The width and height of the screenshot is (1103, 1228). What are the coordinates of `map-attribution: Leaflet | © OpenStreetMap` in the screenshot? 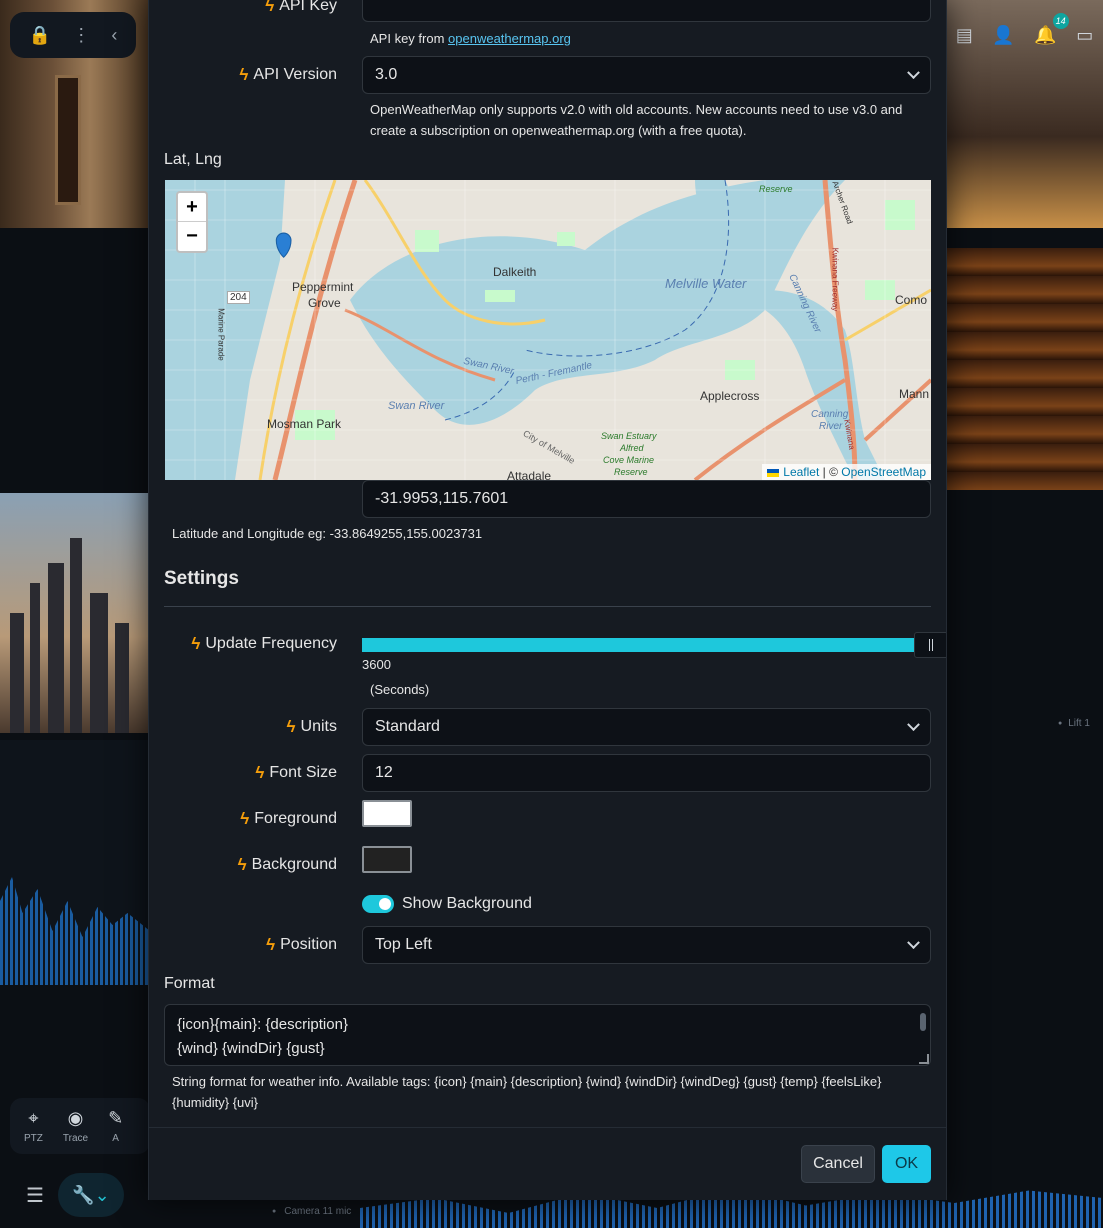 It's located at (846, 472).